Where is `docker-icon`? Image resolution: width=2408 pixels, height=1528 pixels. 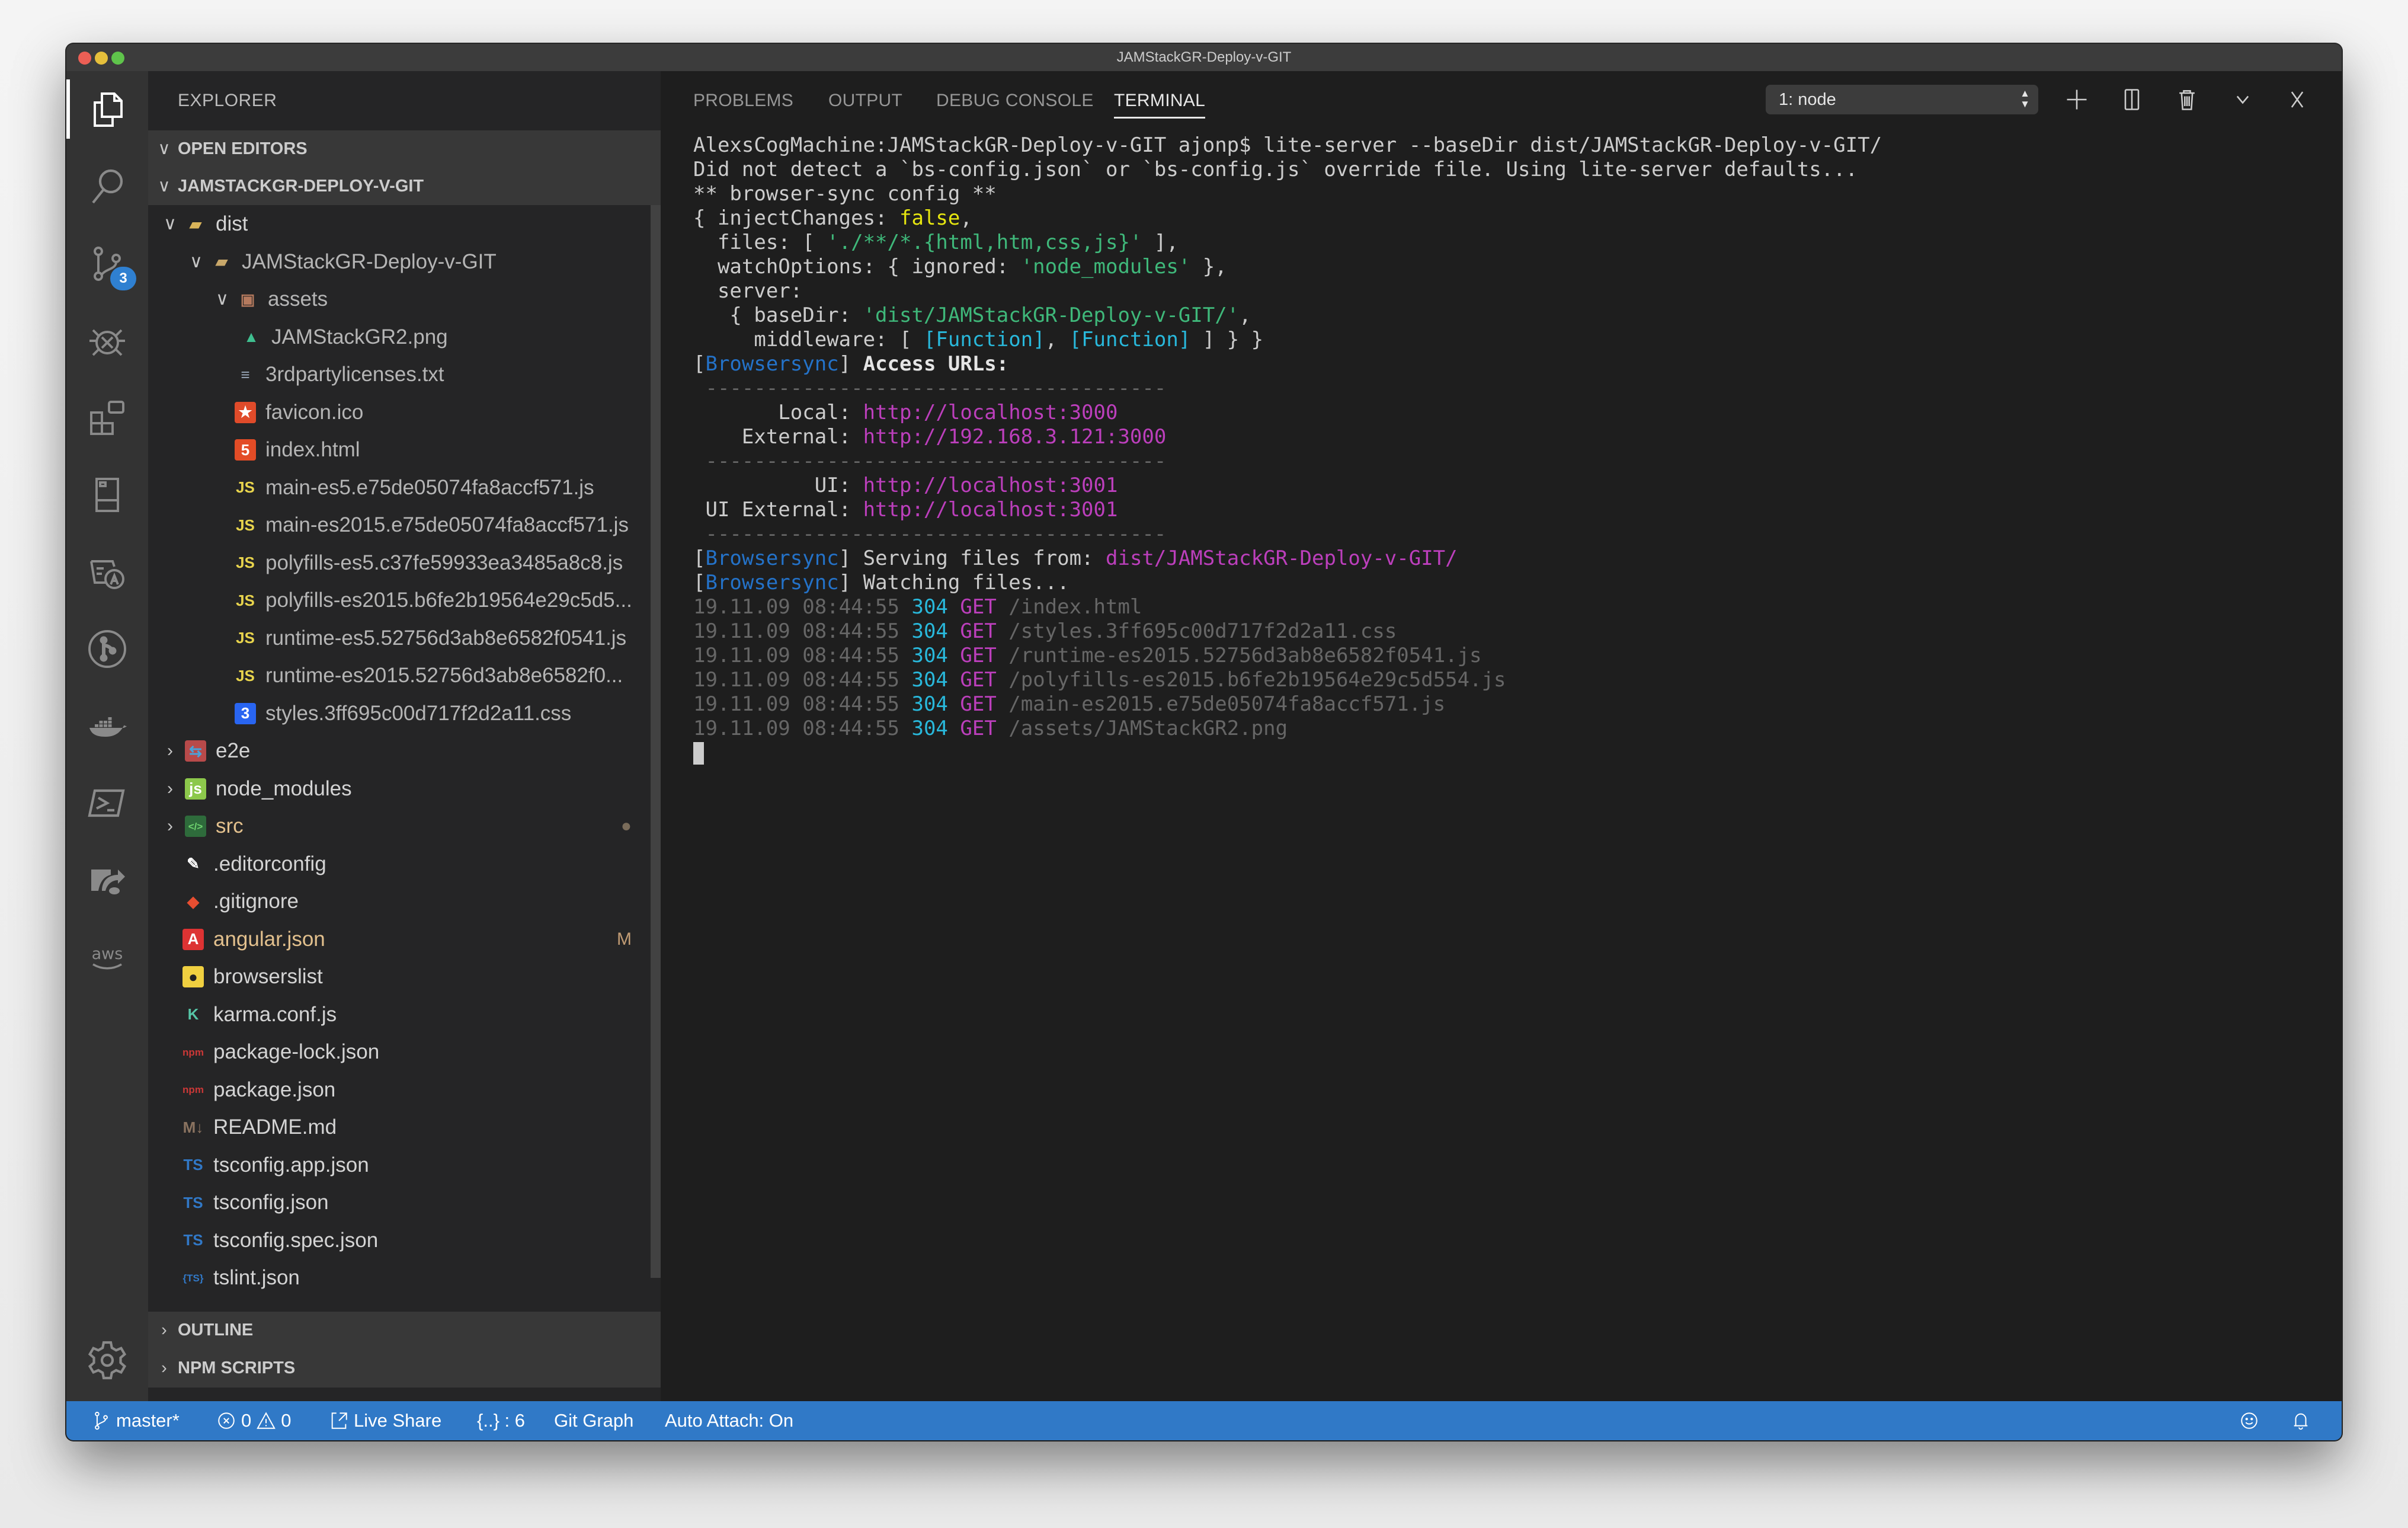
docker-icon is located at coordinates (108, 727).